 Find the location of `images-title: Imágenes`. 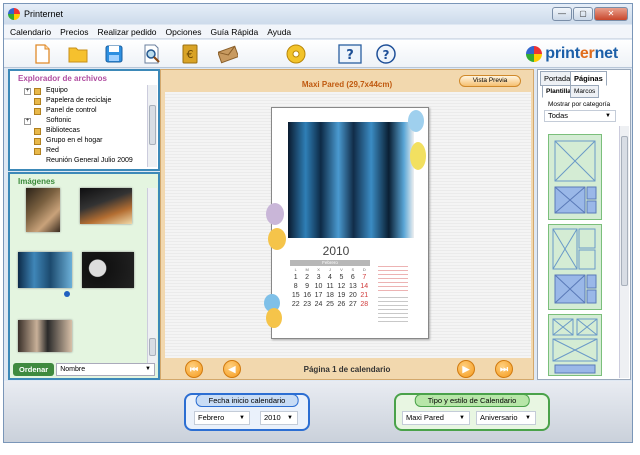

images-title: Imágenes is located at coordinates (36, 181).